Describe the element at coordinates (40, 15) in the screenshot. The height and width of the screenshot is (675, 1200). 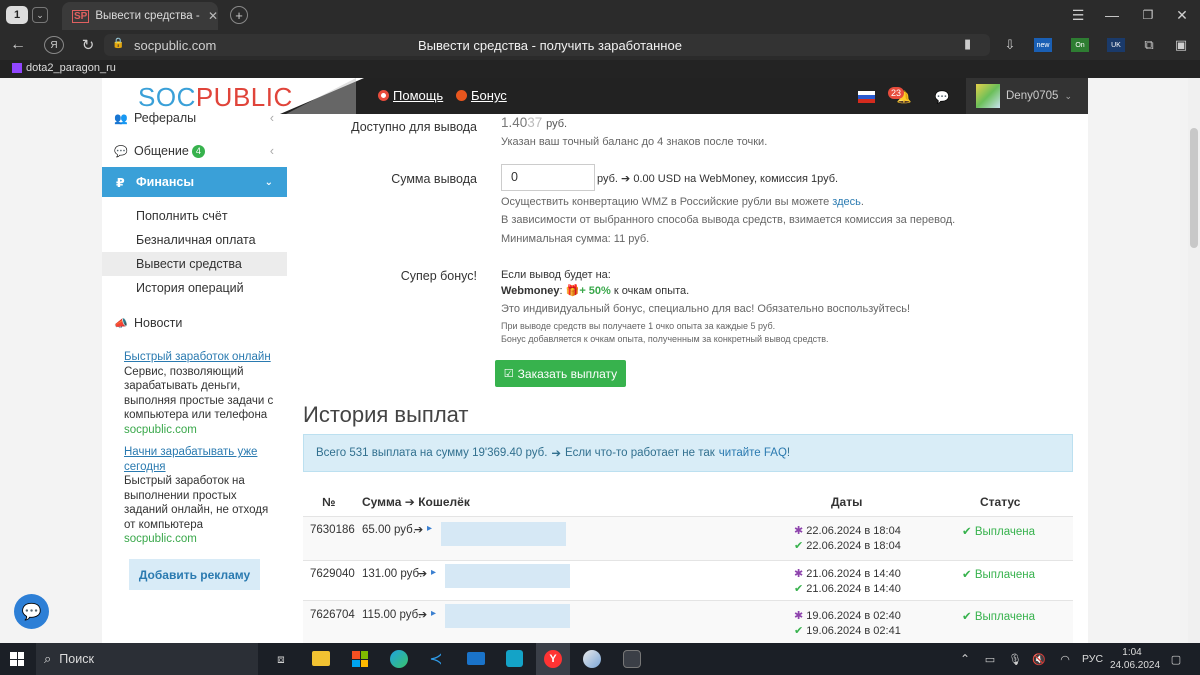
I see `tabs-menu-chevron-icon: ⌄` at that location.